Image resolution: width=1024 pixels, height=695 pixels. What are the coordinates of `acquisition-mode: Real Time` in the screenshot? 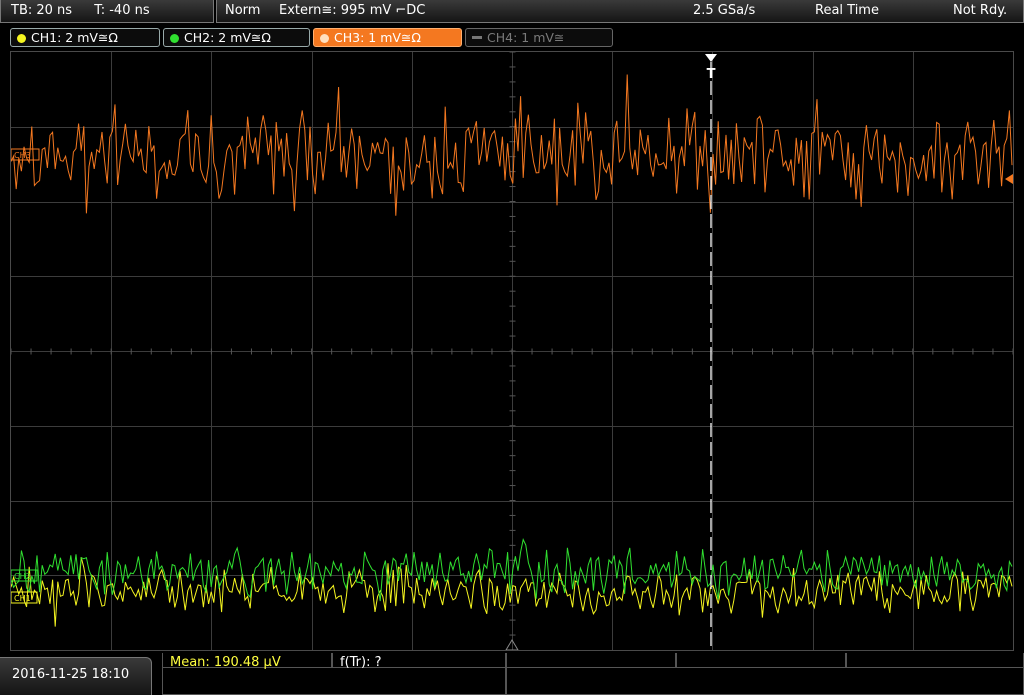 It's located at (847, 10).